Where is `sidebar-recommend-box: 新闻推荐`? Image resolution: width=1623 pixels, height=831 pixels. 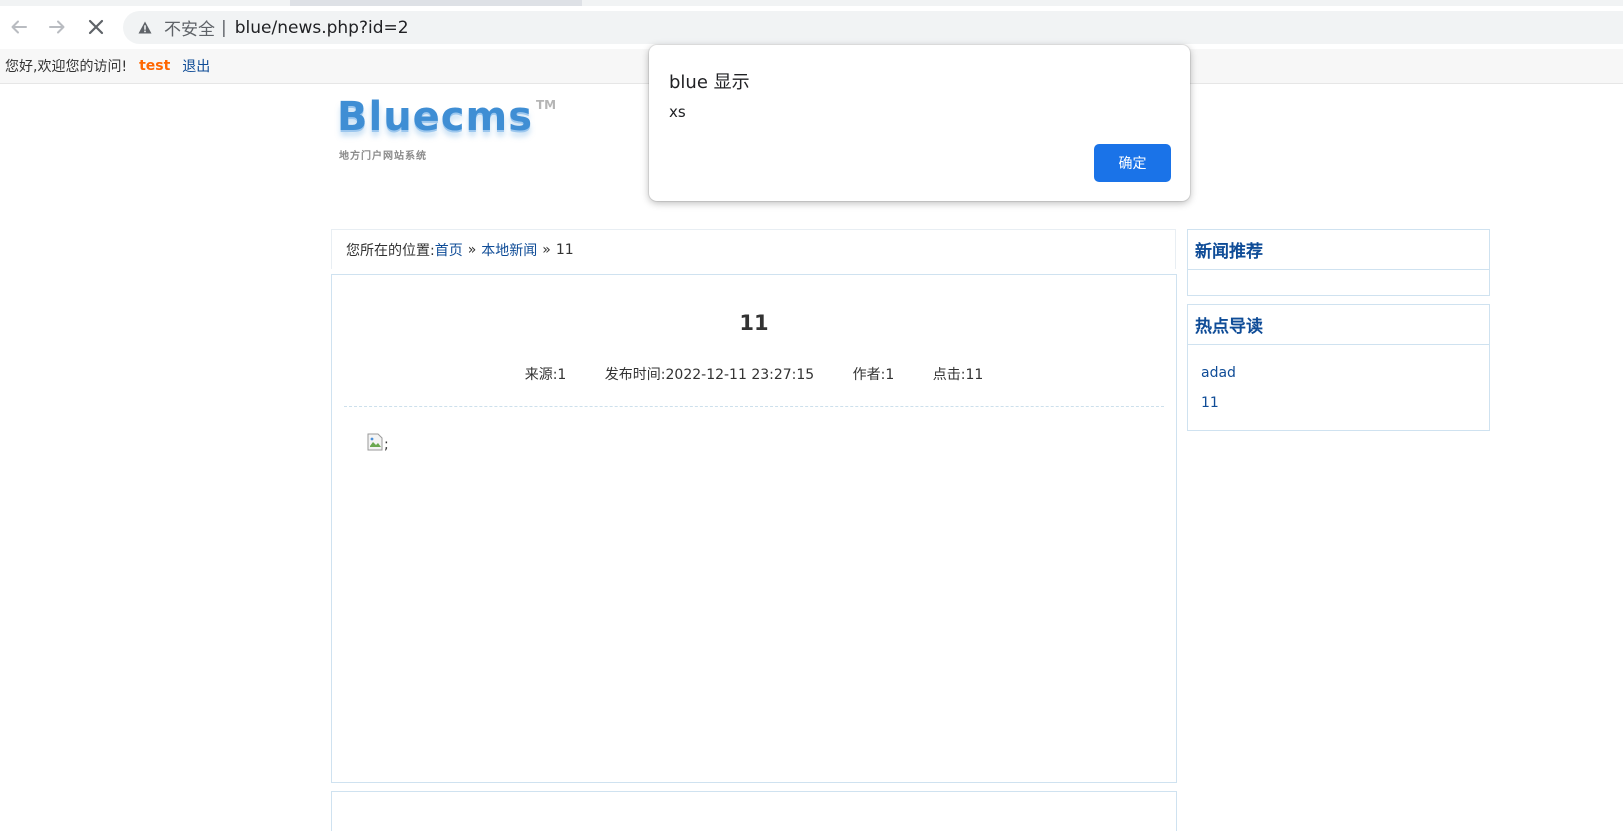
sidebar-recommend-box: 新闻推荐 is located at coordinates (1338, 262).